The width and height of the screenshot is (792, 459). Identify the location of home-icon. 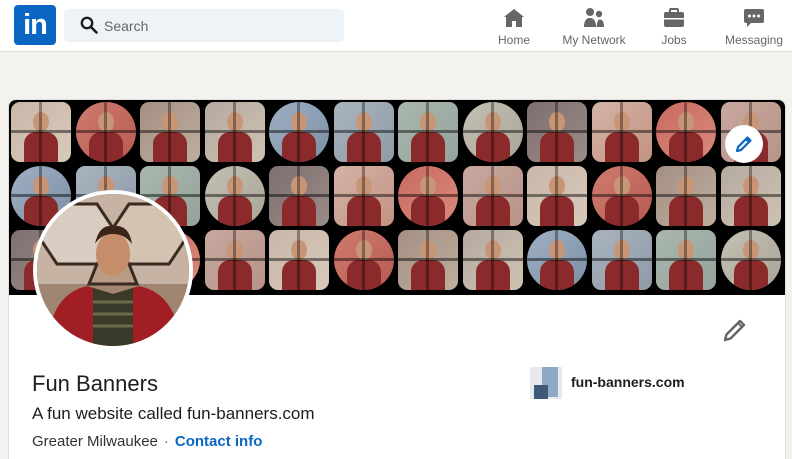
(514, 18).